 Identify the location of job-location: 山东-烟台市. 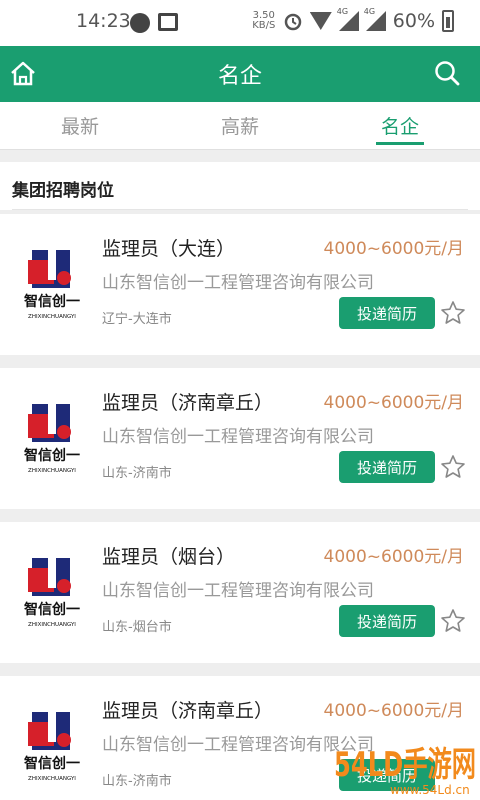
(137, 627).